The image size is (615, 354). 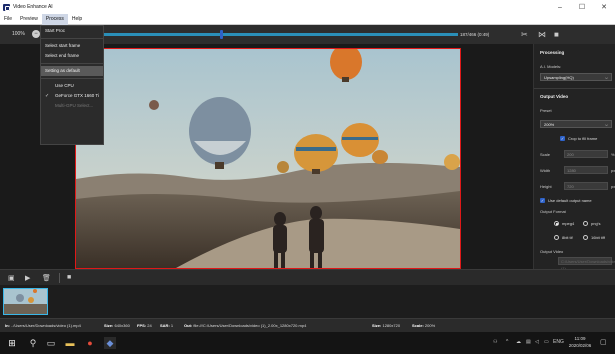 What do you see at coordinates (596, 223) in the screenshot?
I see `radio-pngs-label: png's` at bounding box center [596, 223].